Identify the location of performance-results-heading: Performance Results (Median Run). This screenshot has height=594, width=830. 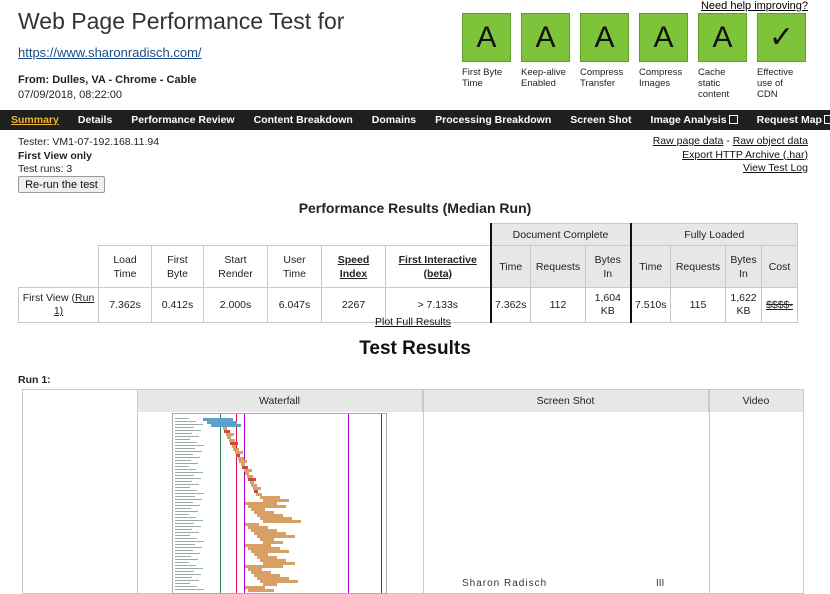
(415, 208).